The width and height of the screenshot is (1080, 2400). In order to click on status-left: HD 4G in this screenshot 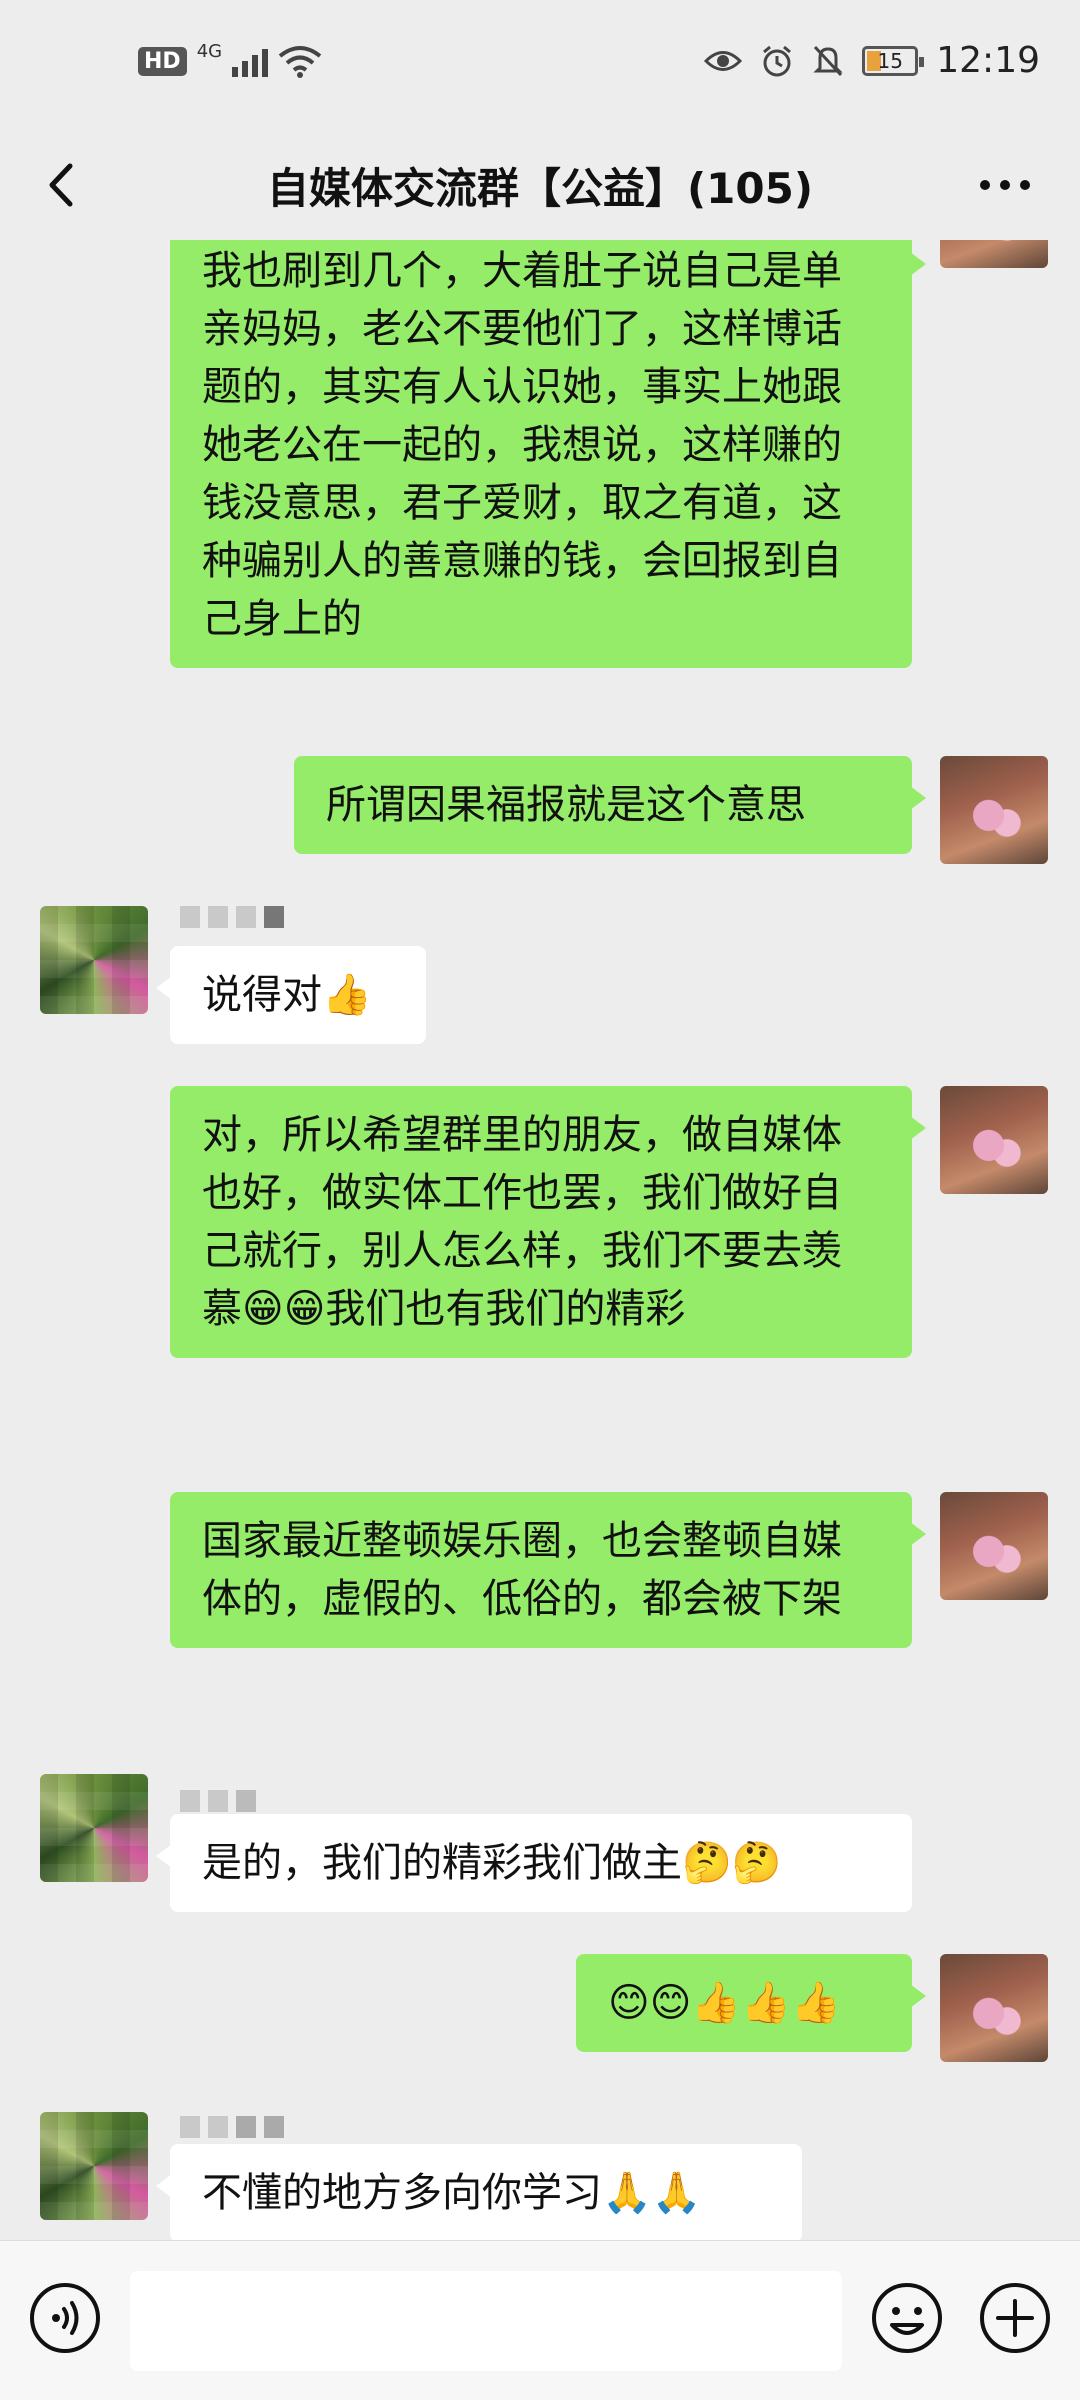, I will do `click(230, 59)`.